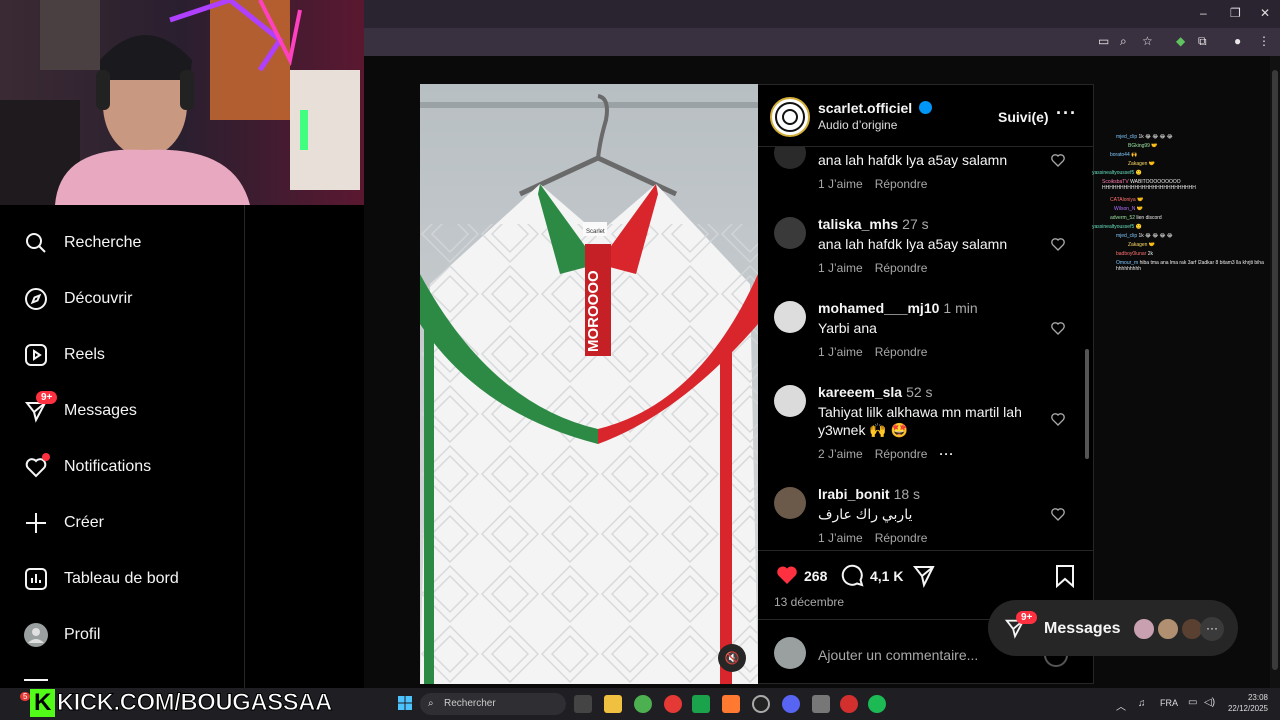  I want to click on task-view-icon, so click(583, 704).